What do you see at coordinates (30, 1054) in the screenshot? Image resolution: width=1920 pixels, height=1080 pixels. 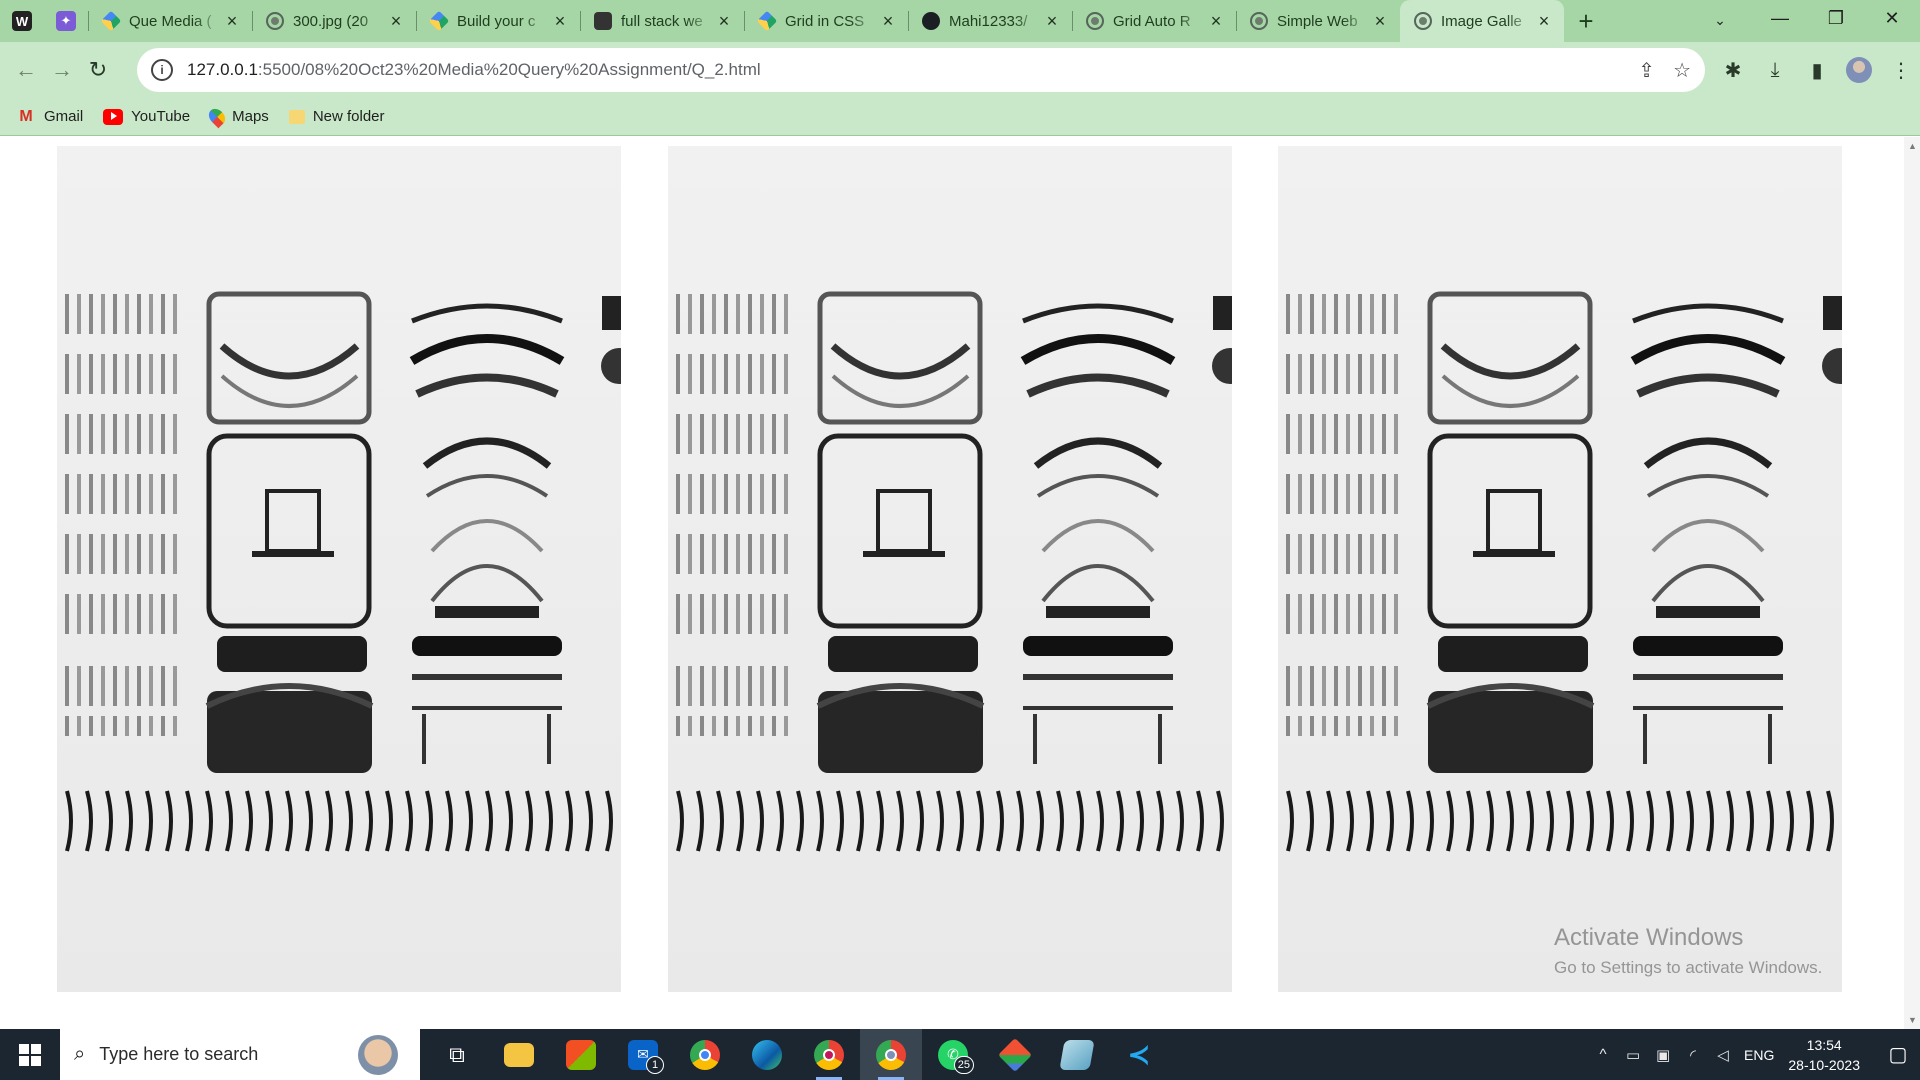 I see `start-button` at bounding box center [30, 1054].